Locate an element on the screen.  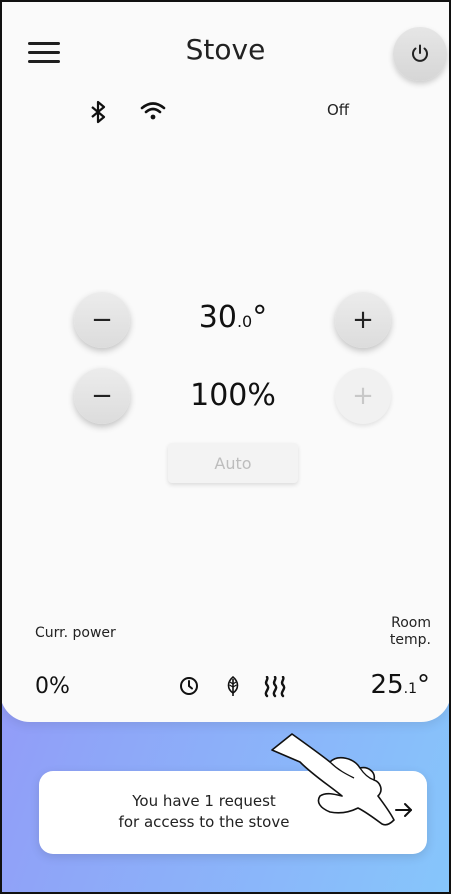
room-temp-label: Room temp. is located at coordinates (410, 631).